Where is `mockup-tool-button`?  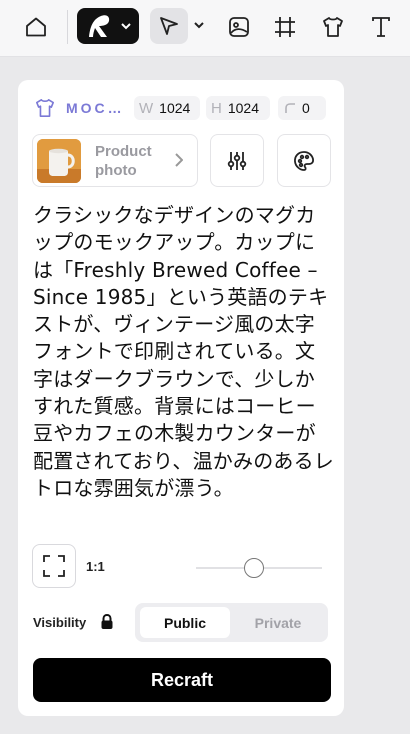
mockup-tool-button is located at coordinates (333, 27).